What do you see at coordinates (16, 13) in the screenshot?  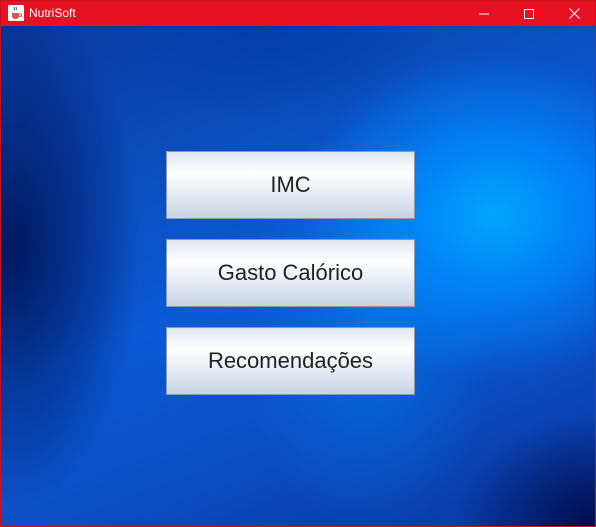 I see `java-cup-icon` at bounding box center [16, 13].